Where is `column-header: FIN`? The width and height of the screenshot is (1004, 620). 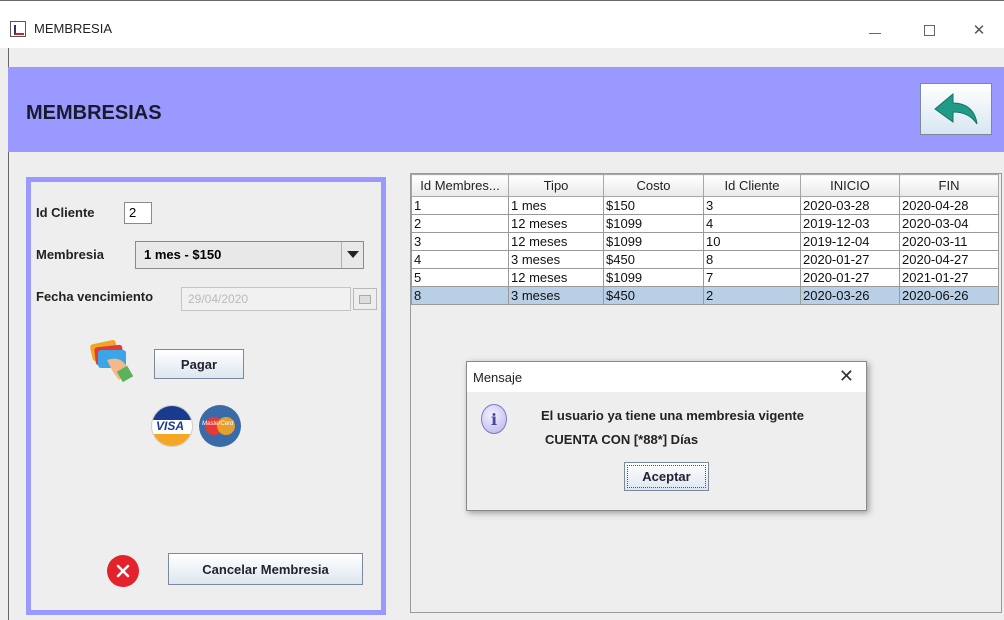
column-header: FIN is located at coordinates (949, 185).